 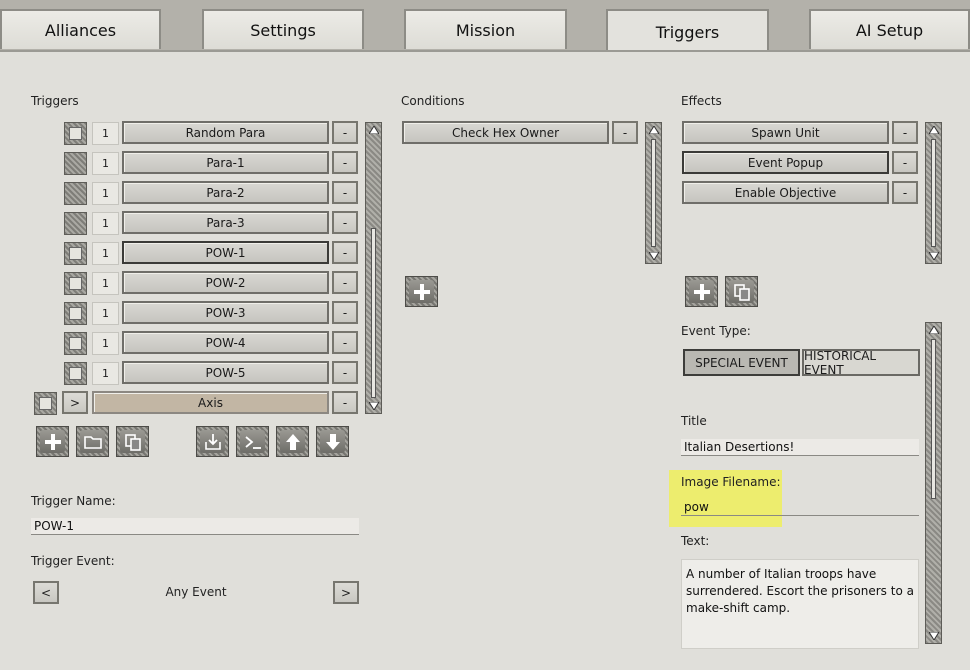 I want to click on trigger-item: POW-5, so click(x=225, y=372).